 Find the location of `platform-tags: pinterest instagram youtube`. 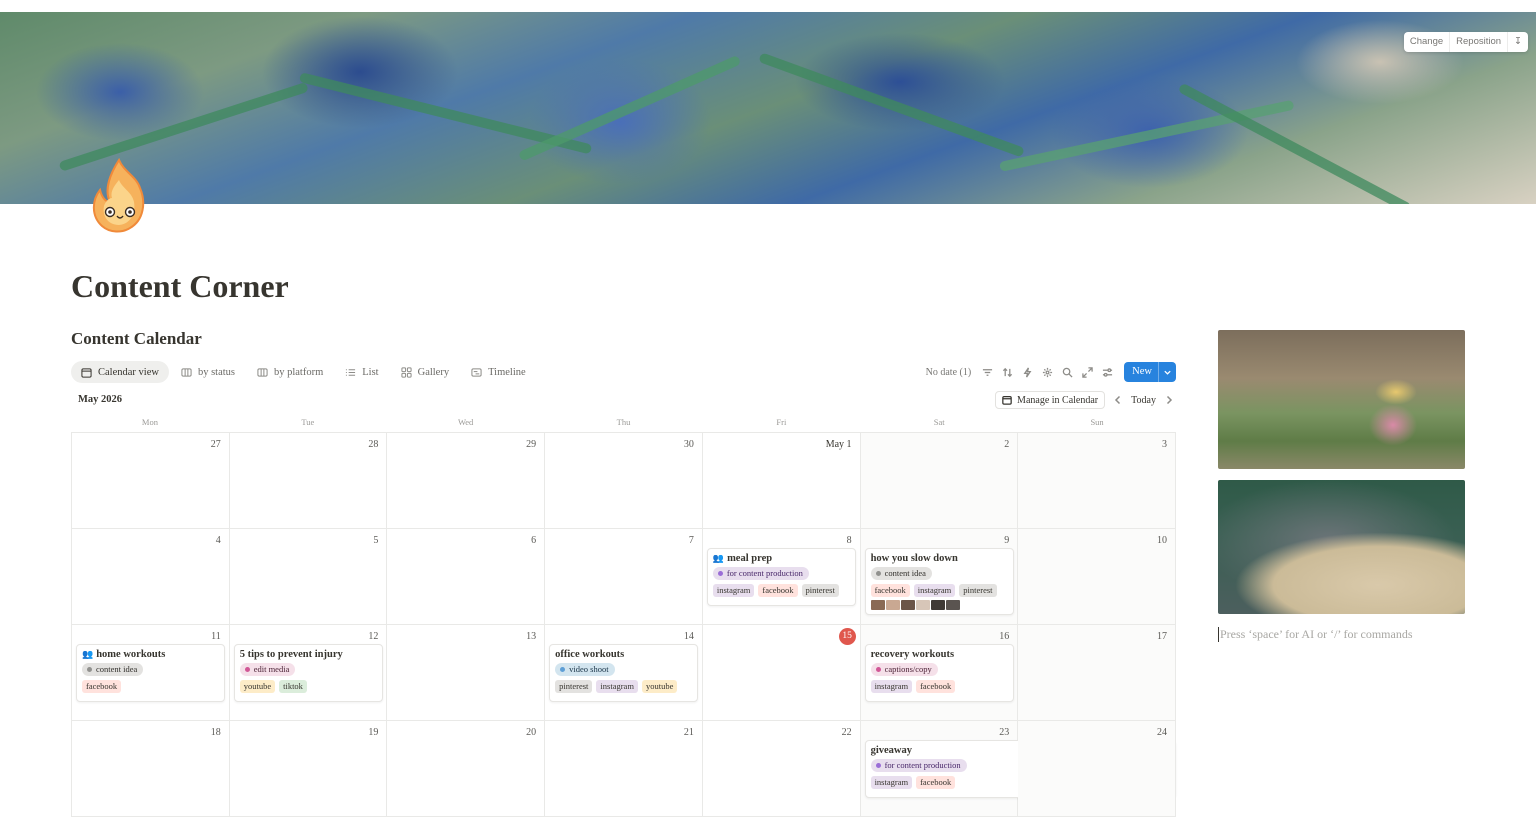

platform-tags: pinterest instagram youtube is located at coordinates (623, 686).